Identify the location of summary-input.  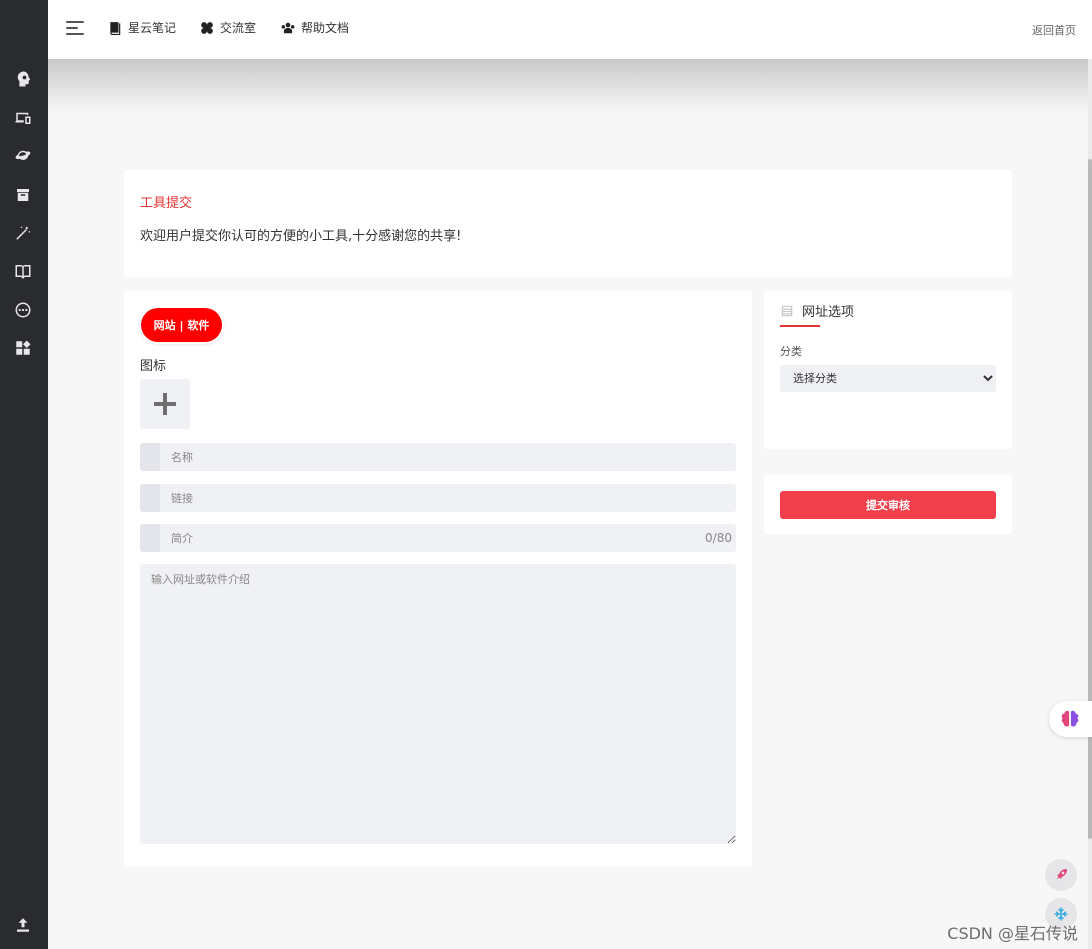
(430, 538).